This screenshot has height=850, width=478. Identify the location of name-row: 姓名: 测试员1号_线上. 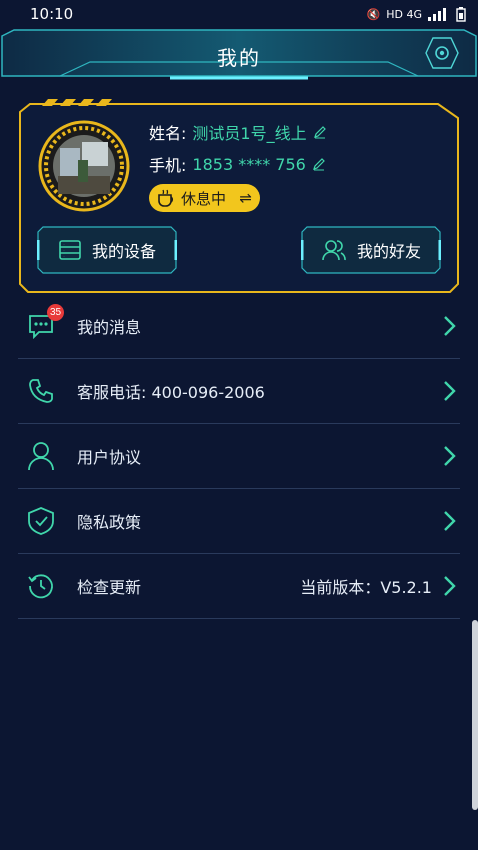
(238, 132).